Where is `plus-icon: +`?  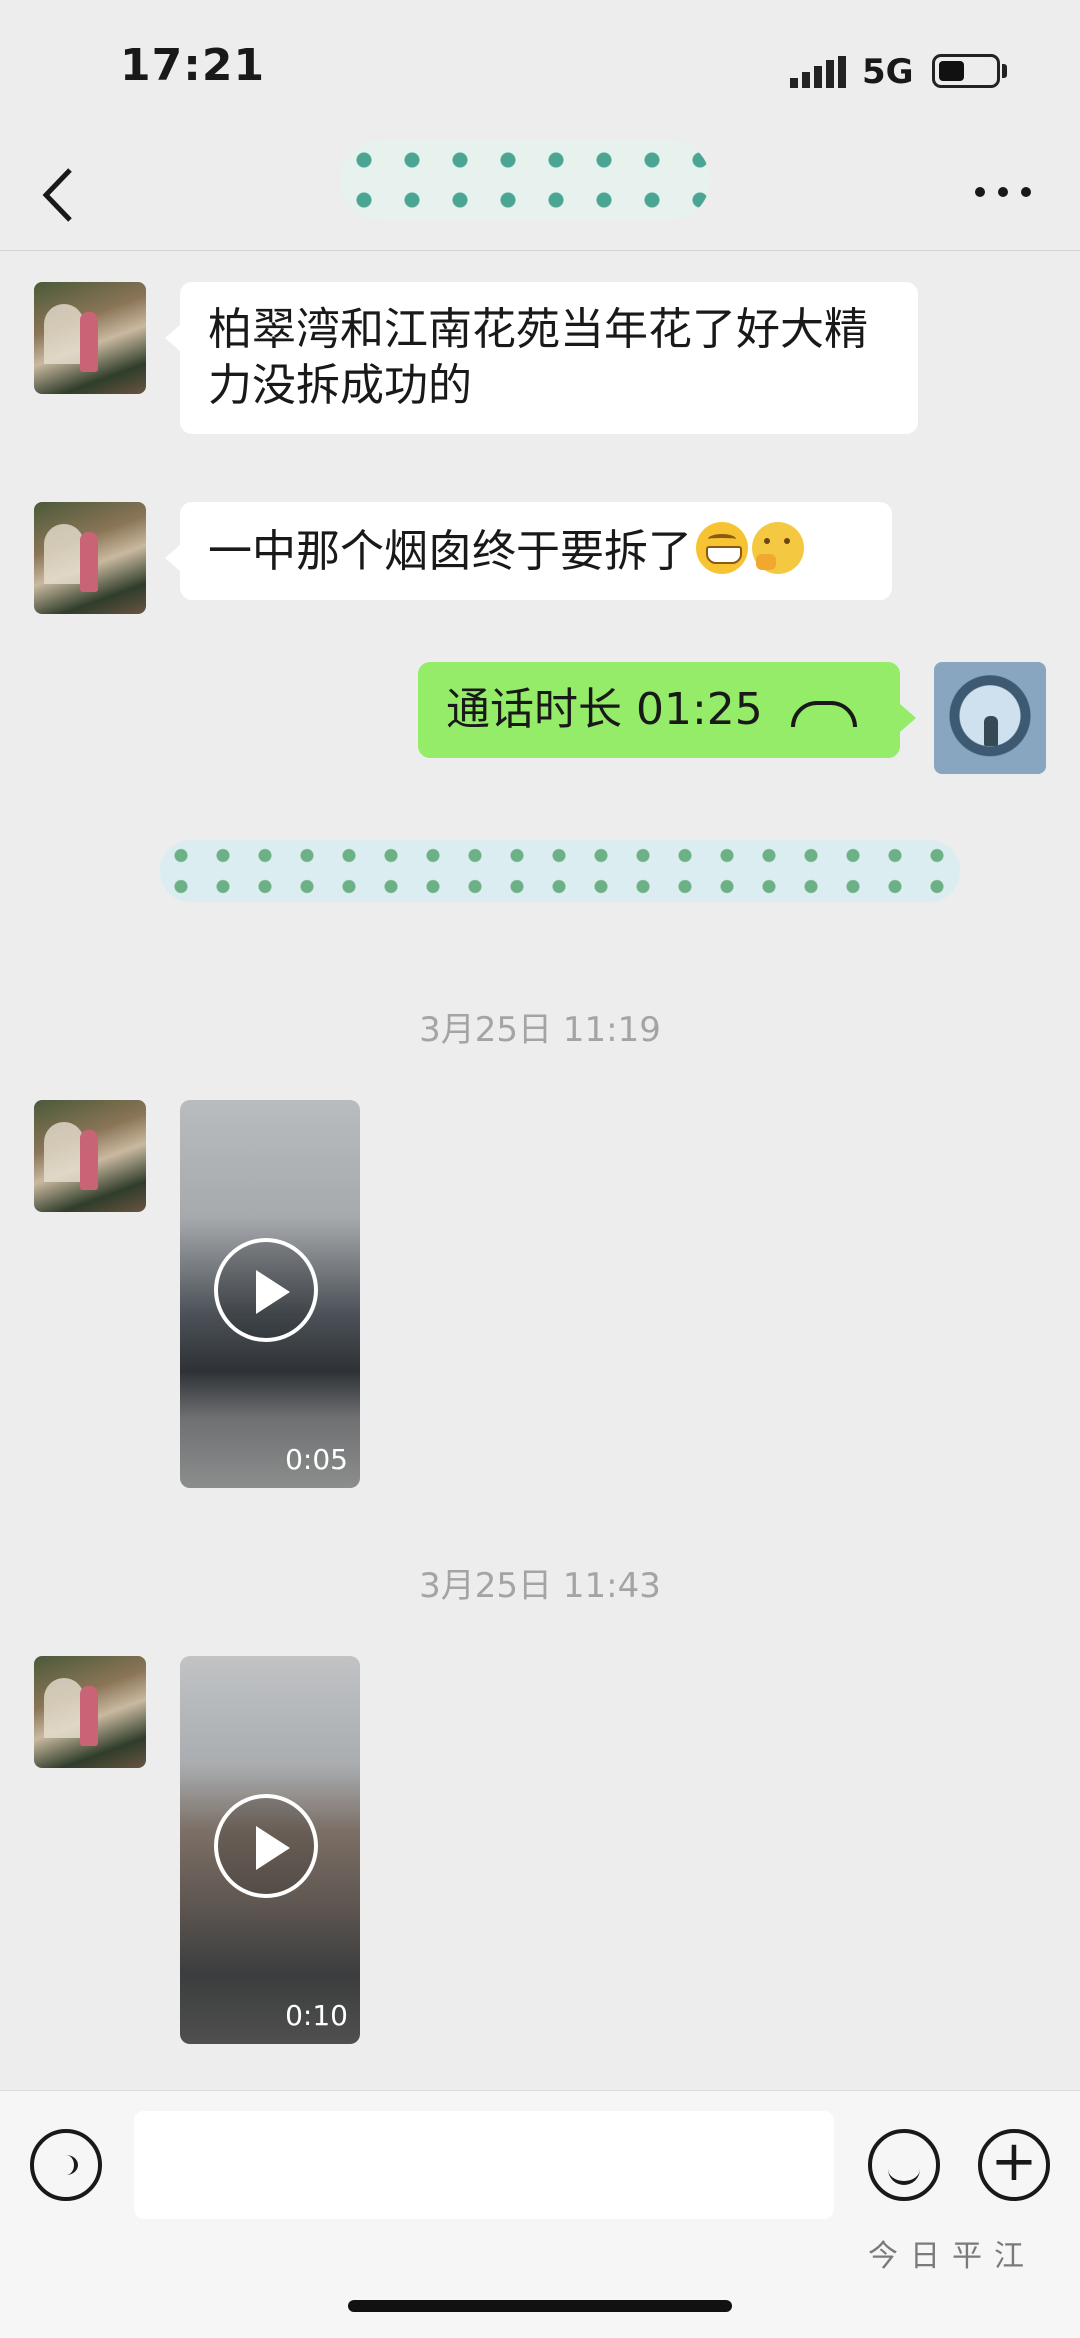 plus-icon: + is located at coordinates (1014, 2165).